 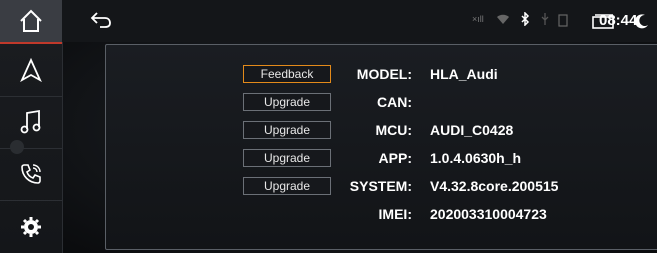 I want to click on overview-icon, so click(x=604, y=22).